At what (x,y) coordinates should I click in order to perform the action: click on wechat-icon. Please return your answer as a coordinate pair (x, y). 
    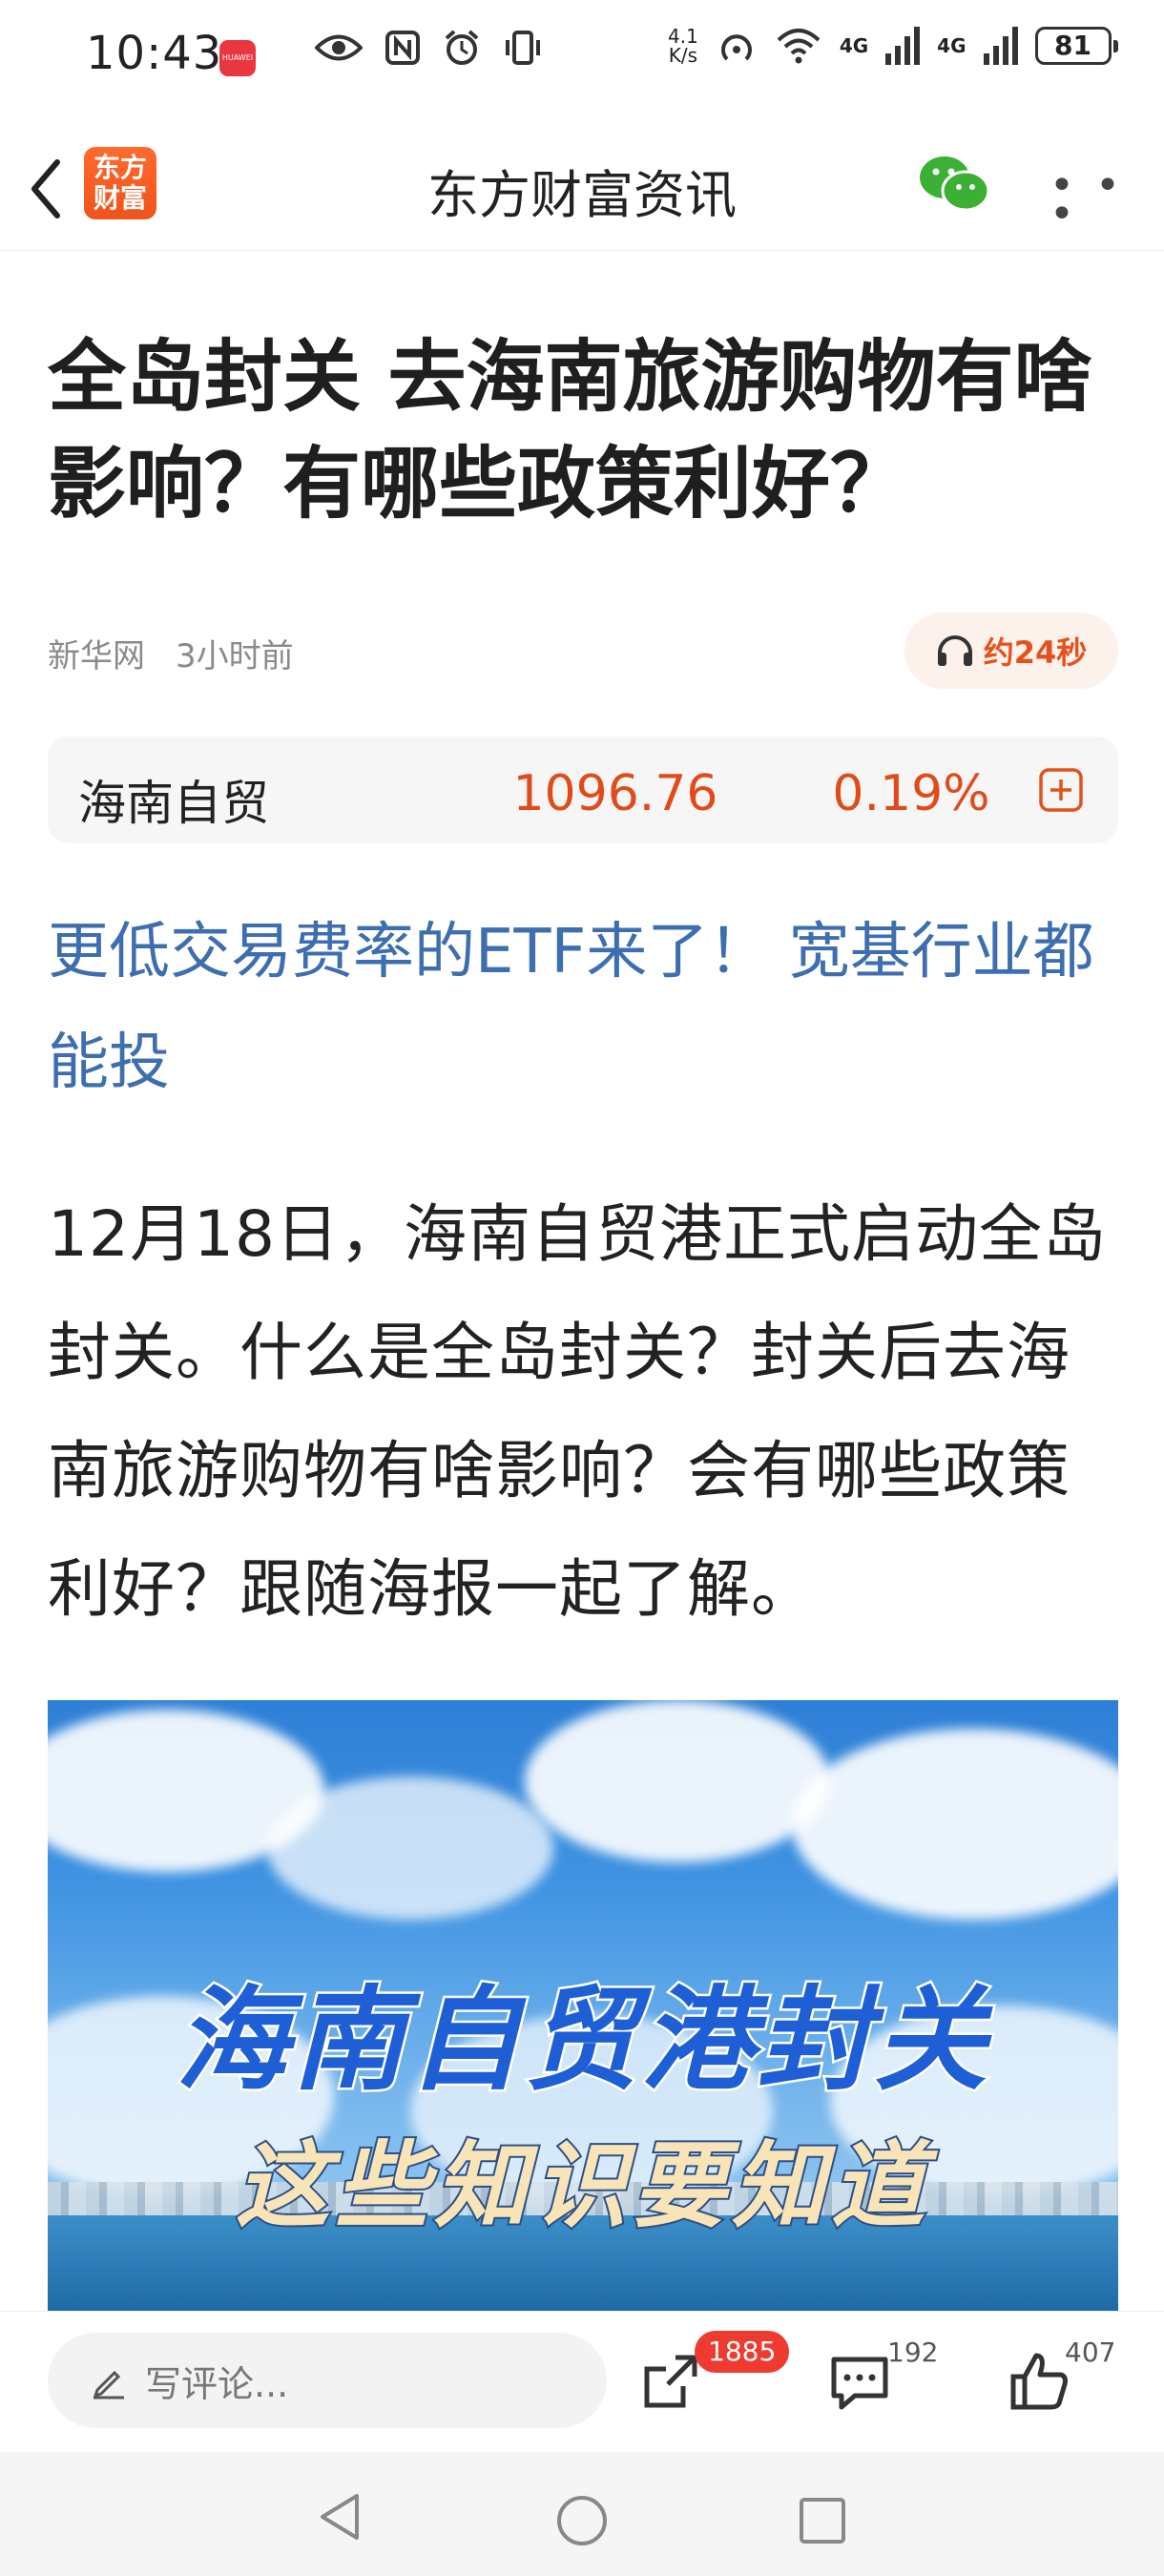
    Looking at the image, I should click on (954, 184).